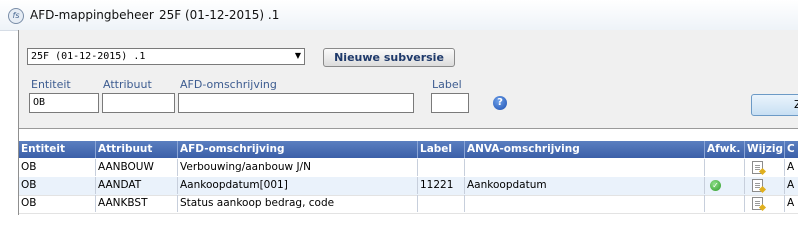 Image resolution: width=798 pixels, height=240 pixels. Describe the element at coordinates (137, 149) in the screenshot. I see `col-header-attribuut: Attribuut` at that location.